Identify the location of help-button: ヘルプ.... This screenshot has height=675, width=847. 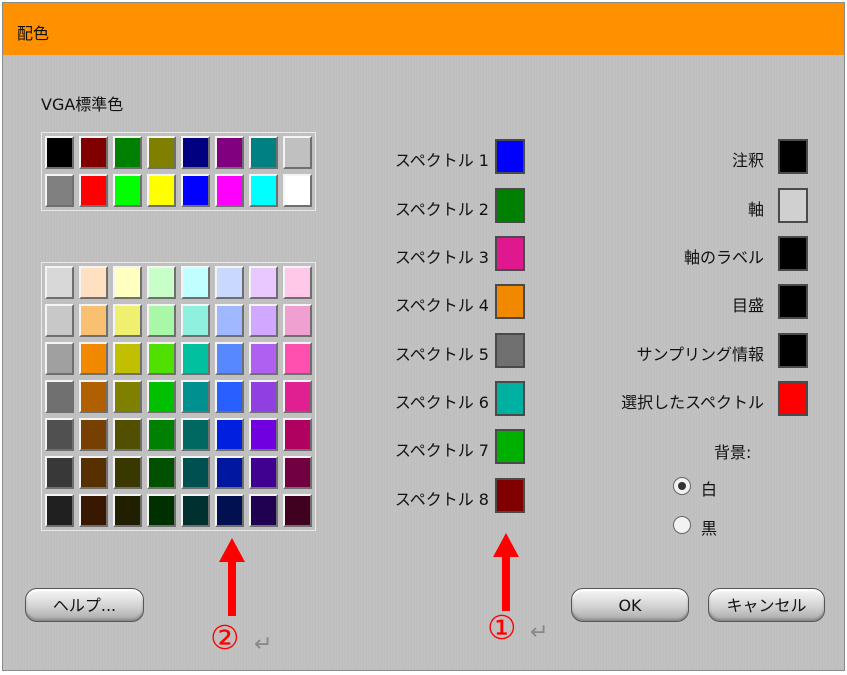
(84, 605).